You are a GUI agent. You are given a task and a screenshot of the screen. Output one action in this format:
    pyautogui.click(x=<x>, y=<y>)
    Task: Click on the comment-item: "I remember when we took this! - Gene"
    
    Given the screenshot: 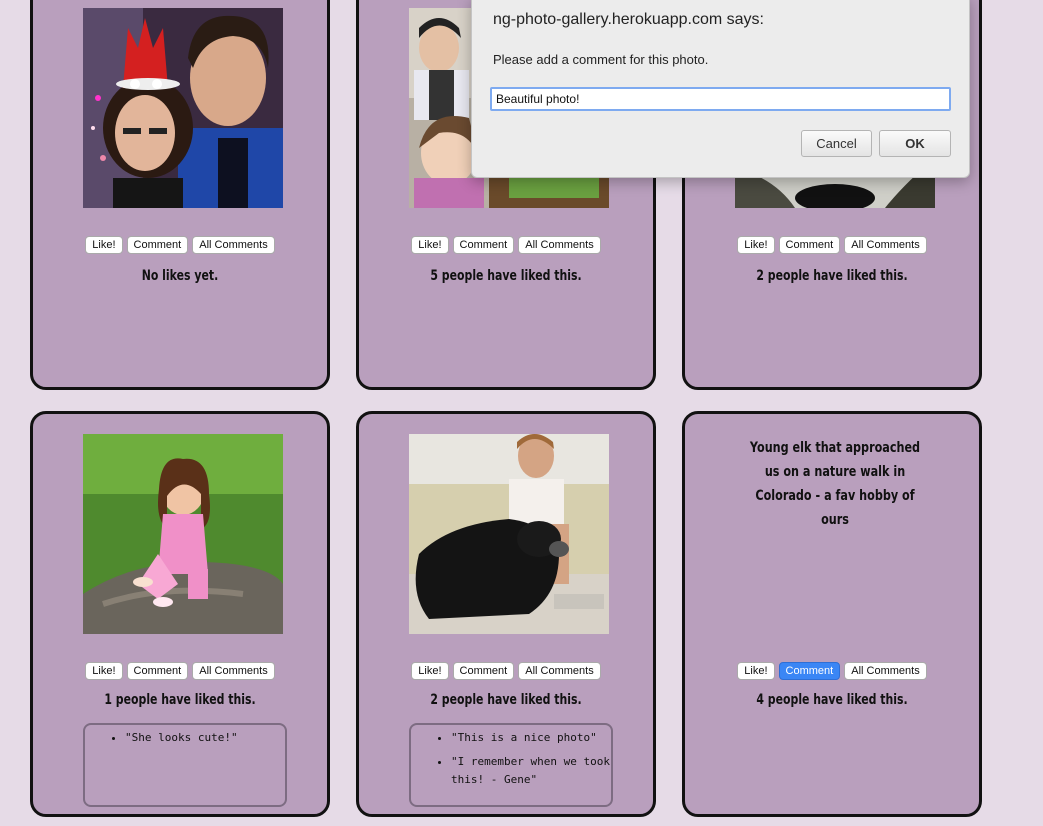 What is the action you would take?
    pyautogui.click(x=531, y=771)
    